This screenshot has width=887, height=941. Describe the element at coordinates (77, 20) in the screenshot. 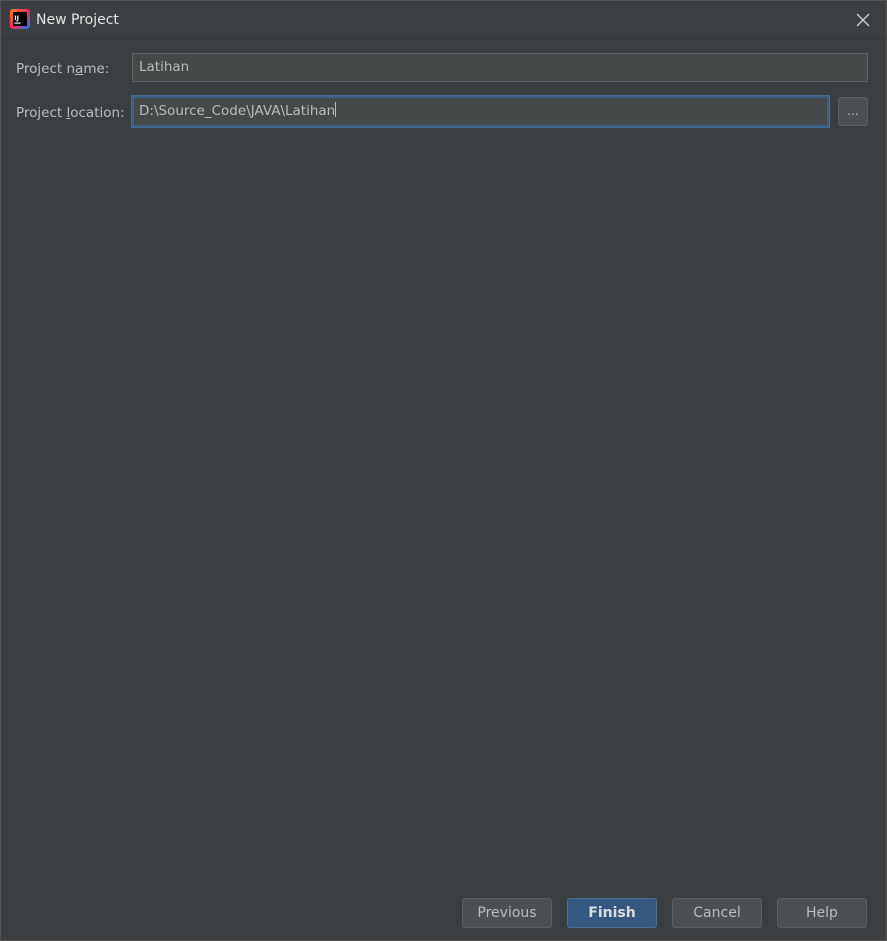

I see `dialog-title: New Project` at that location.